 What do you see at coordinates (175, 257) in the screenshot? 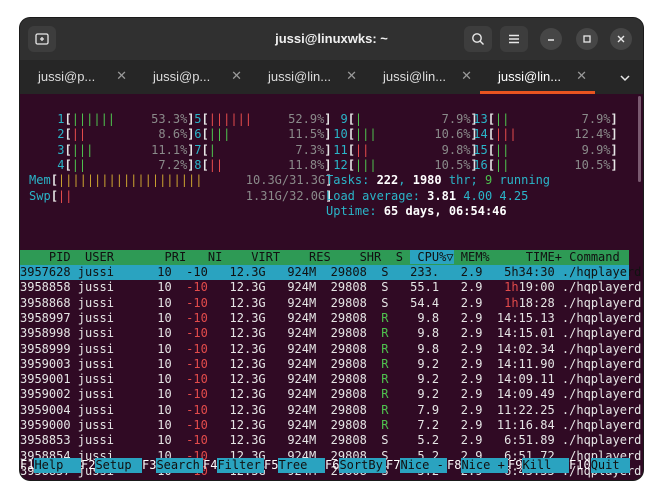
I see `col-header-pri: PRI` at bounding box center [175, 257].